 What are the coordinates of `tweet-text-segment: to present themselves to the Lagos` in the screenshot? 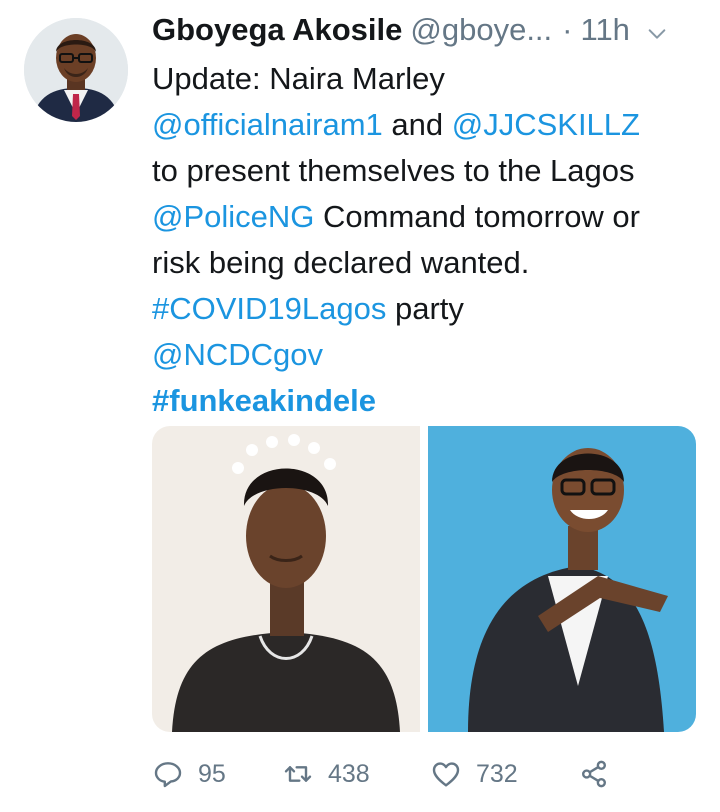 It's located at (393, 170).